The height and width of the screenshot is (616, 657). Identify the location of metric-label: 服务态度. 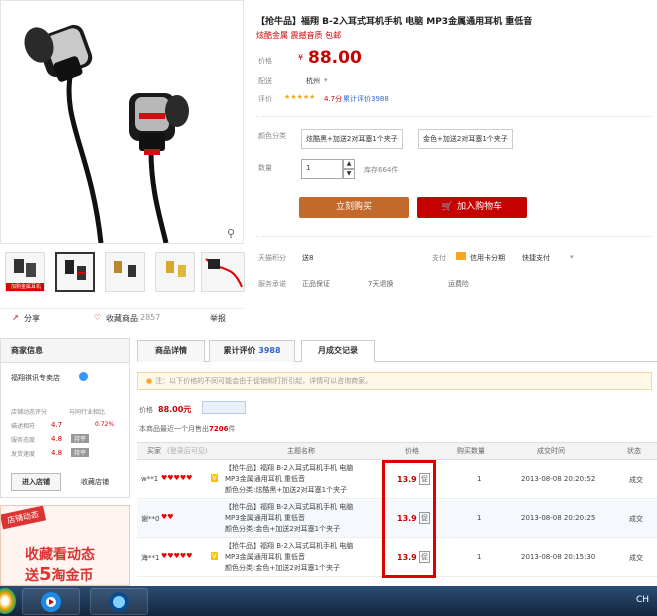
(23, 440).